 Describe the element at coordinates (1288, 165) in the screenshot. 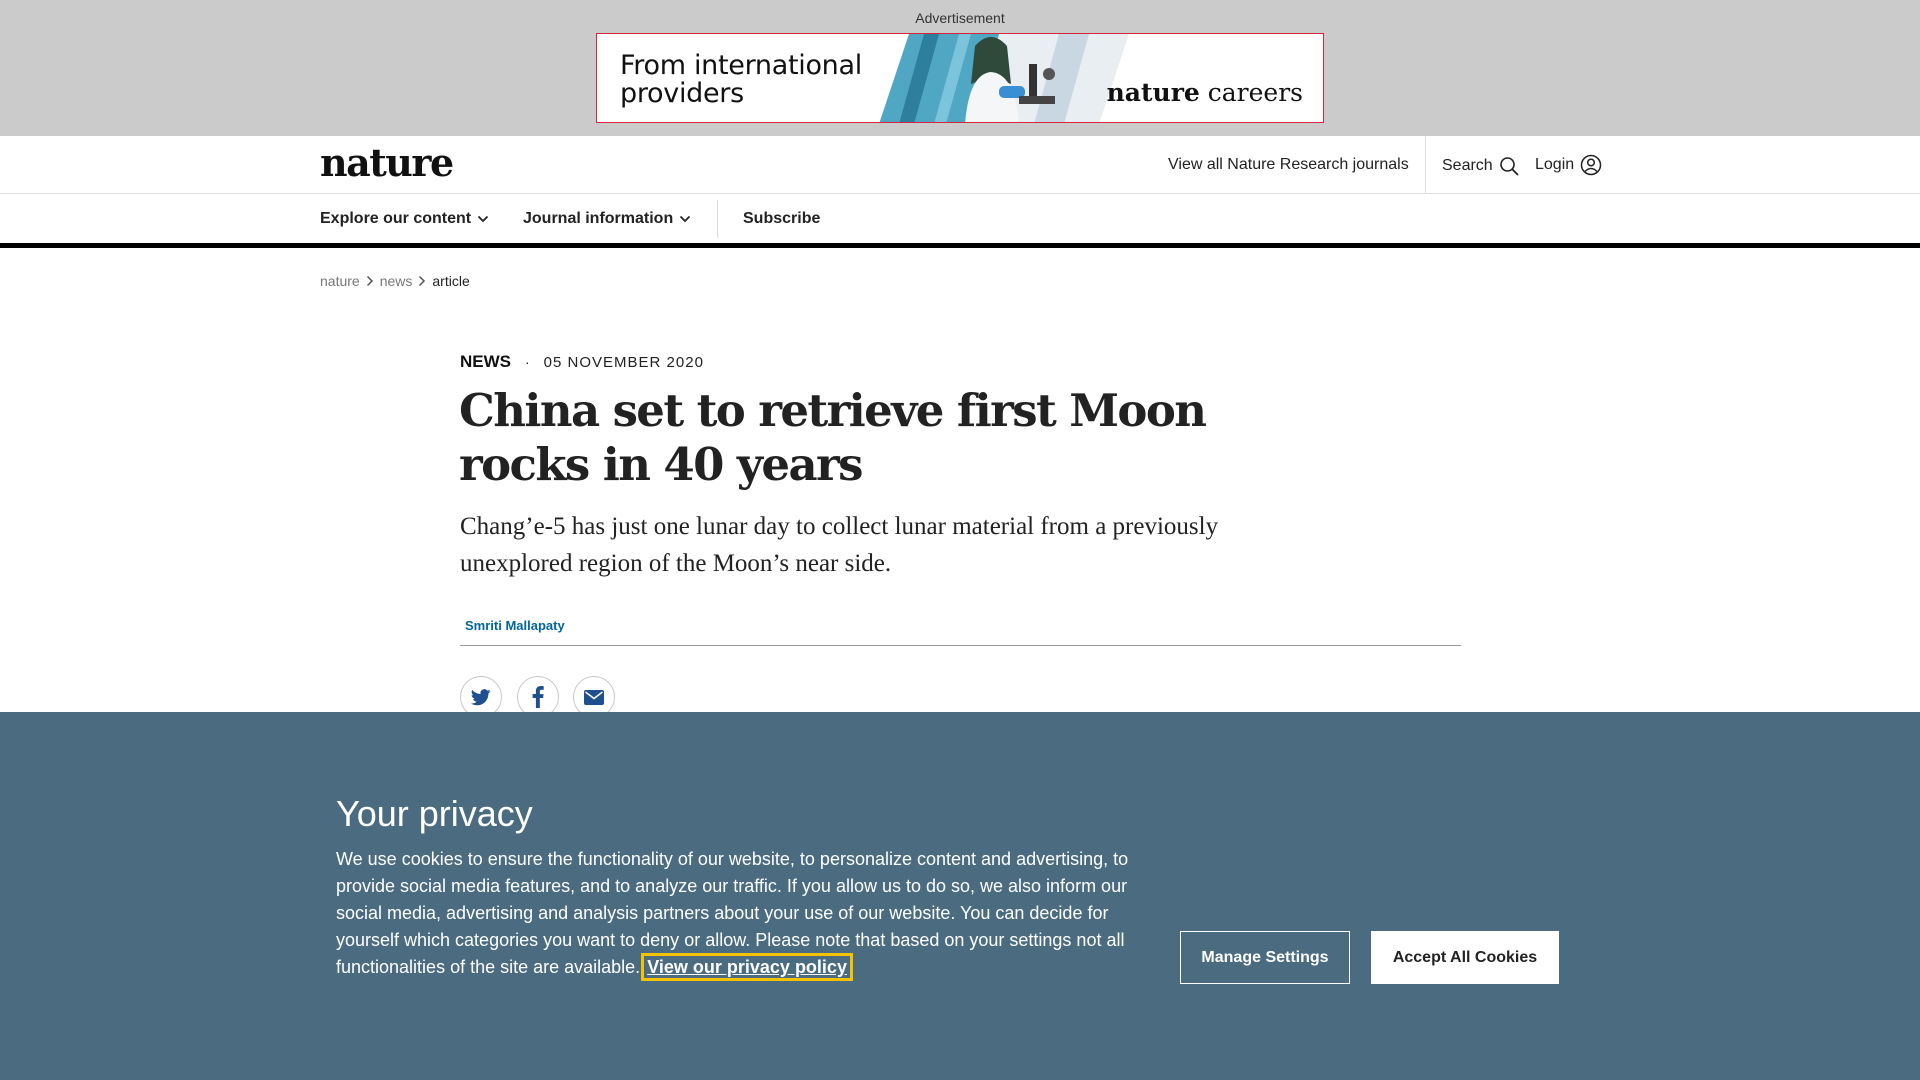

I see `view-all-journals-link: View all Nature Research journals` at that location.